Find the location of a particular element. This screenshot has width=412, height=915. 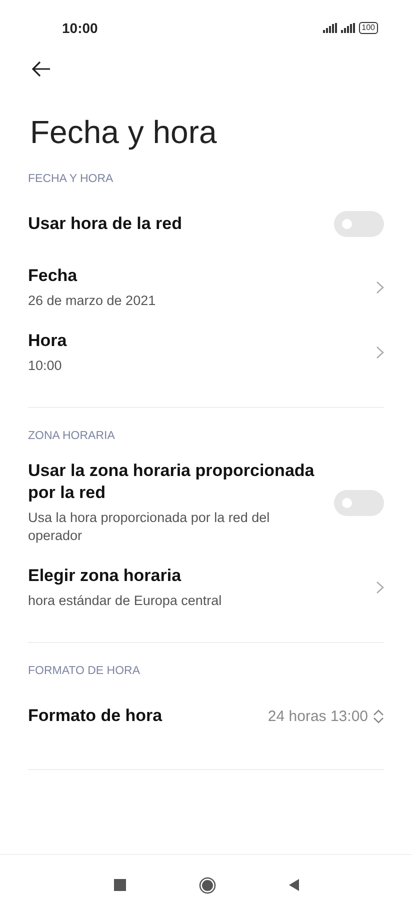

section-header: ZONA HORARIA is located at coordinates (72, 436).